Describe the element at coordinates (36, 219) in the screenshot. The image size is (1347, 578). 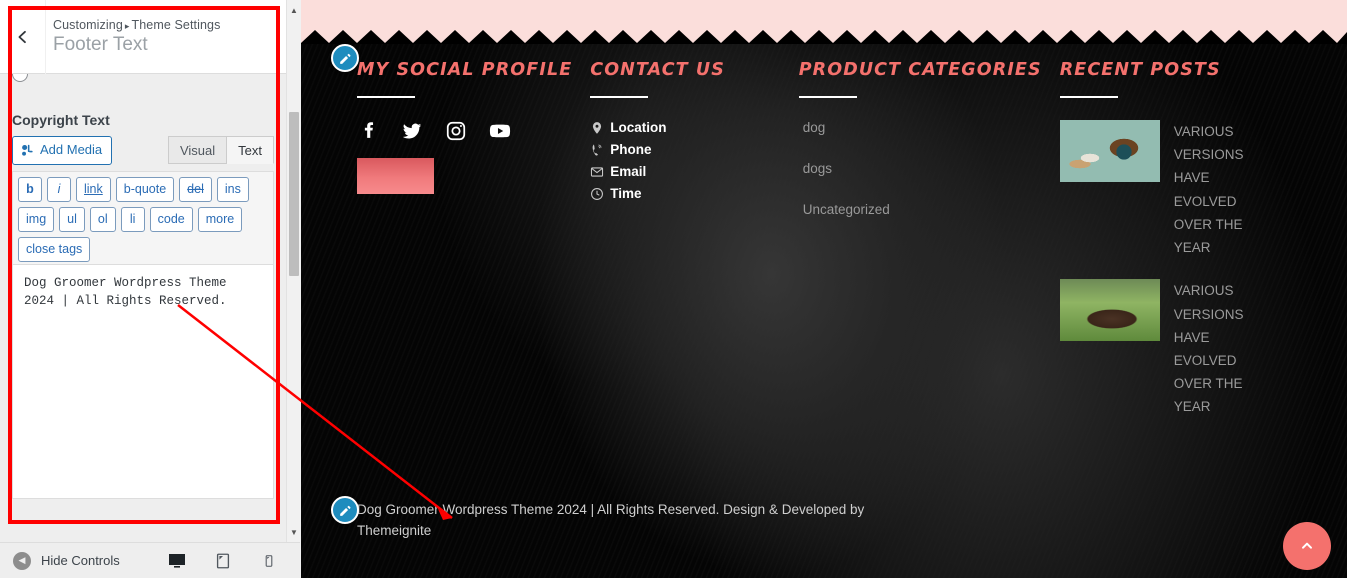
I see `quicktag-img: img` at that location.